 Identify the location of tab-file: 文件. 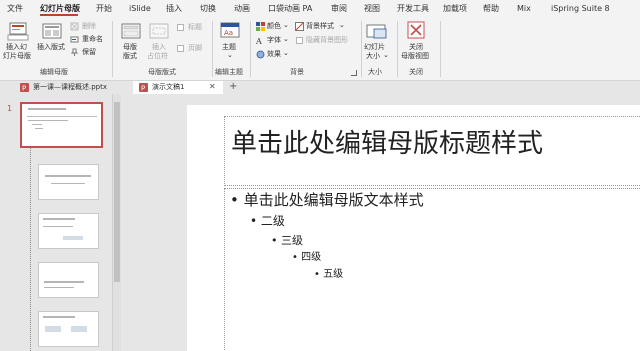
(15, 8).